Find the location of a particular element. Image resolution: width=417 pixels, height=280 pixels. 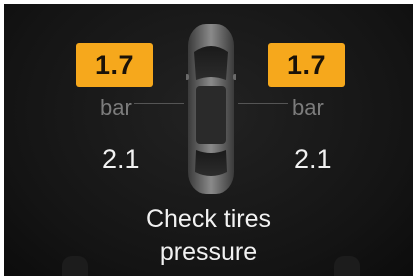

rear-left-pressure: 2.1 is located at coordinates (121, 159).